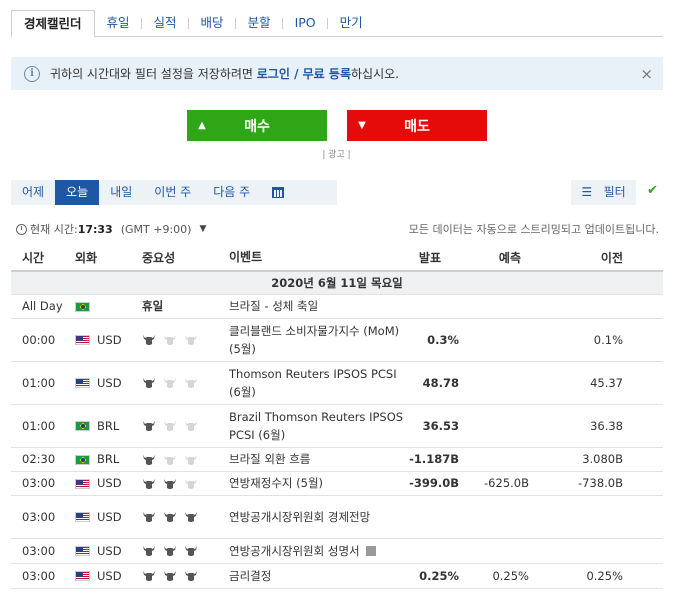  Describe the element at coordinates (596, 340) in the screenshot. I see `event-previous: 0.1%` at that location.